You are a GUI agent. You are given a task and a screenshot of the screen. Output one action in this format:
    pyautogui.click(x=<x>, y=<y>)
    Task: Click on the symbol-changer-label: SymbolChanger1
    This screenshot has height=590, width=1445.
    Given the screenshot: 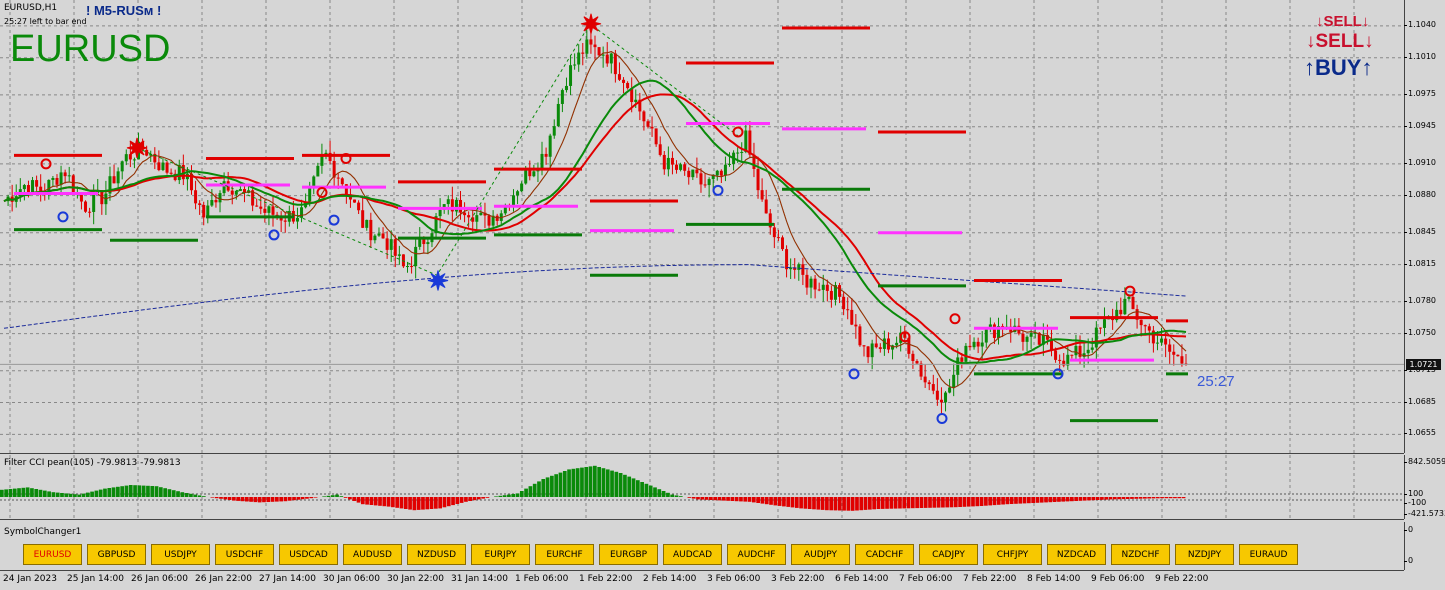 What is the action you would take?
    pyautogui.click(x=43, y=532)
    